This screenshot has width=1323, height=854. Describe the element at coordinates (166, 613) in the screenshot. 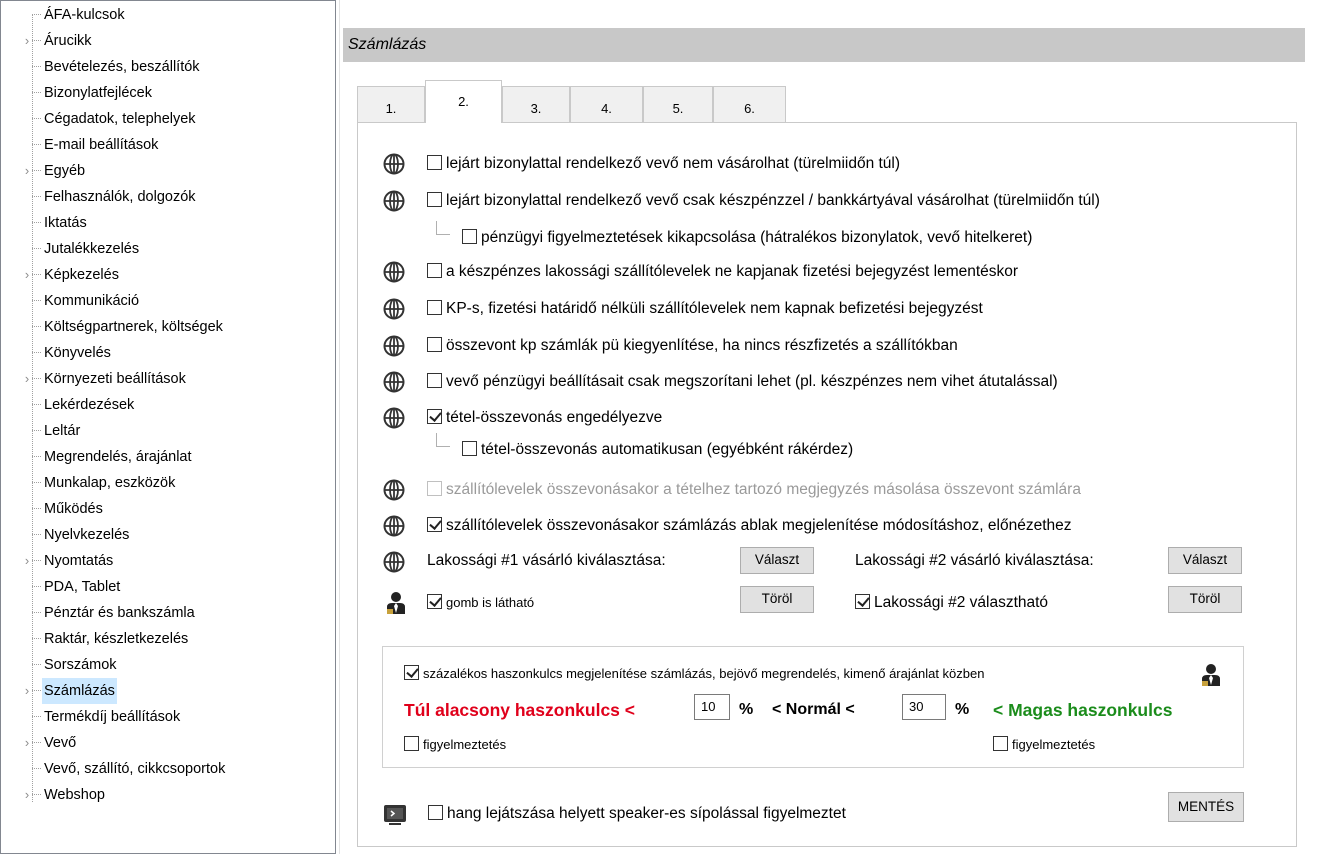

I see `sidebar-item: Pénztár és bankszámla` at that location.